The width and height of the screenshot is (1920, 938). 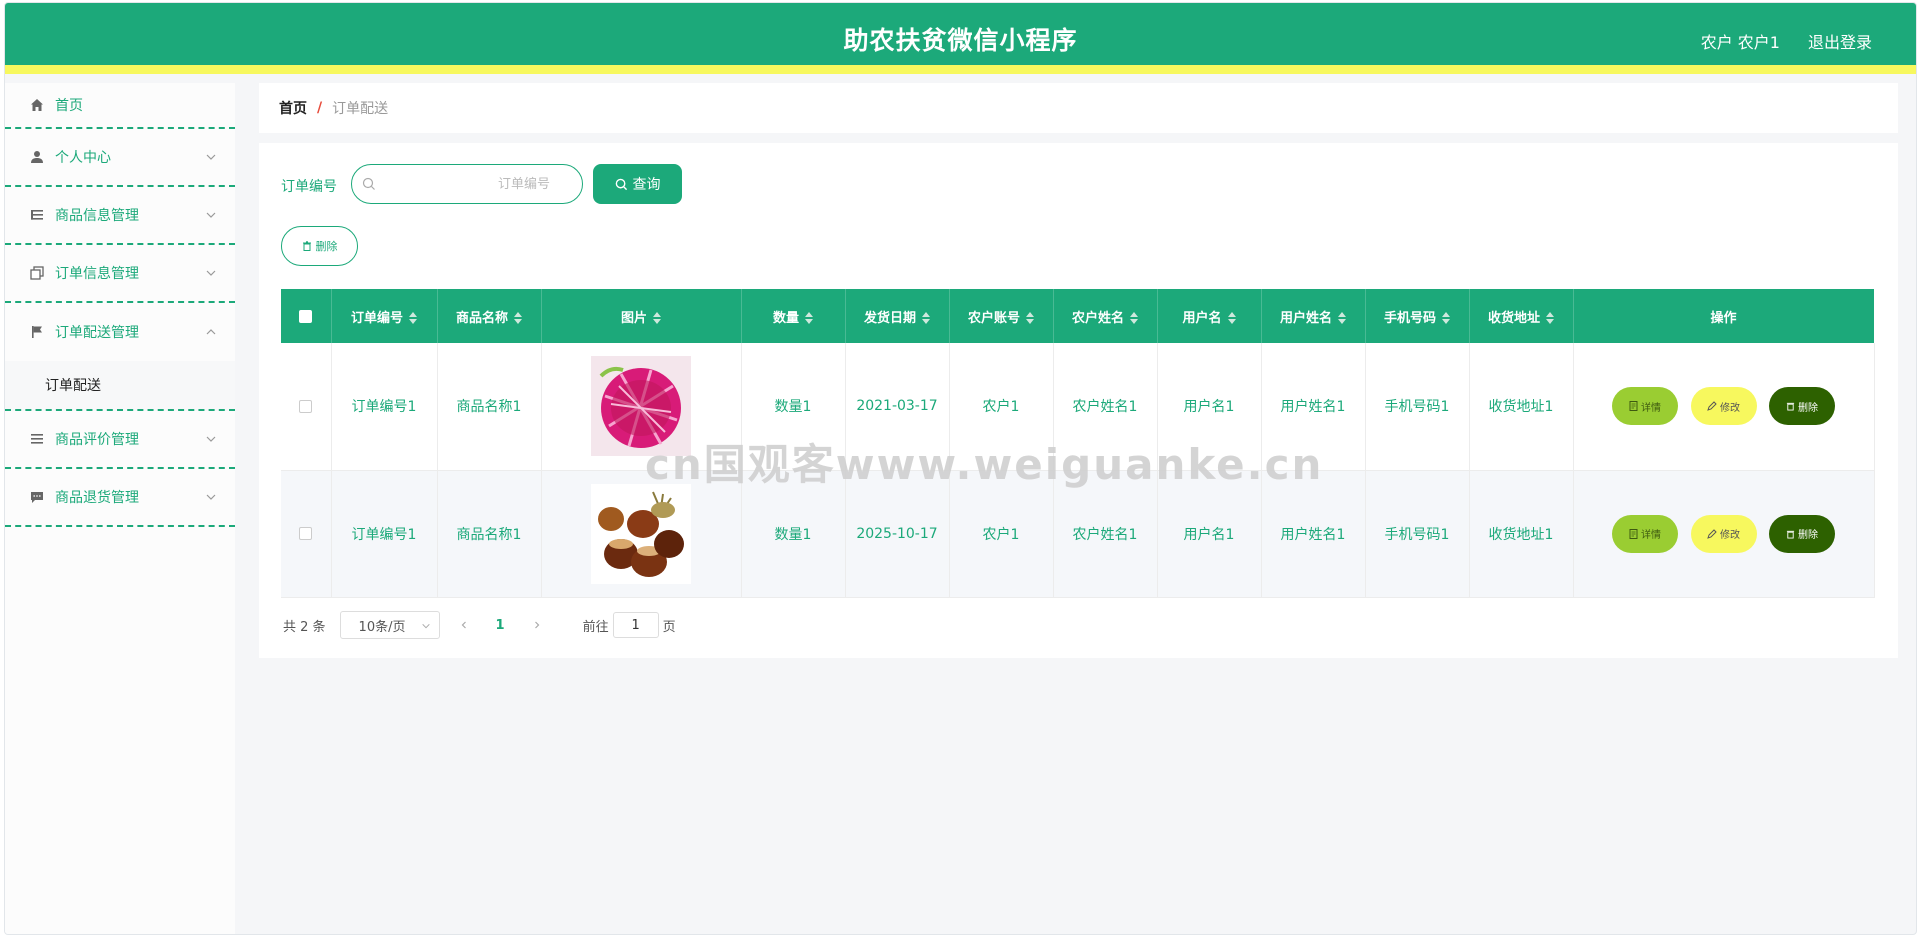 What do you see at coordinates (120, 386) in the screenshot?
I see `sidebar-subitem-order-delivery: 订单配送` at bounding box center [120, 386].